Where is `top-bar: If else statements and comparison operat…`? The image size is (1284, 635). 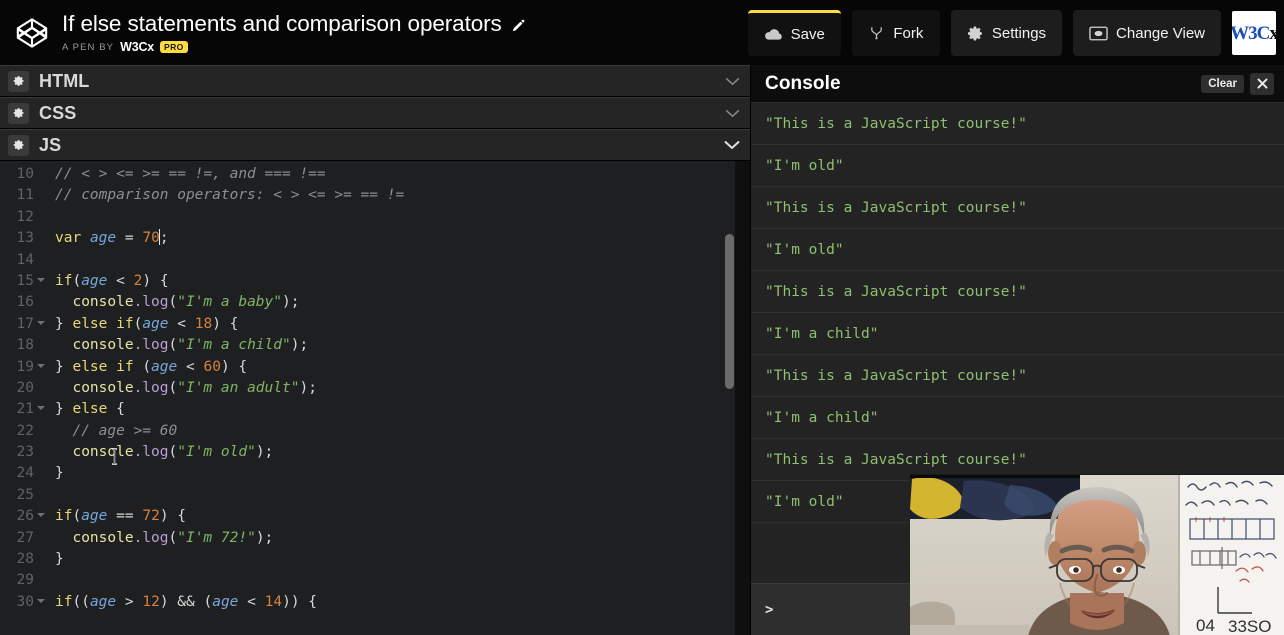 top-bar: If else statements and comparison operat… is located at coordinates (642, 32).